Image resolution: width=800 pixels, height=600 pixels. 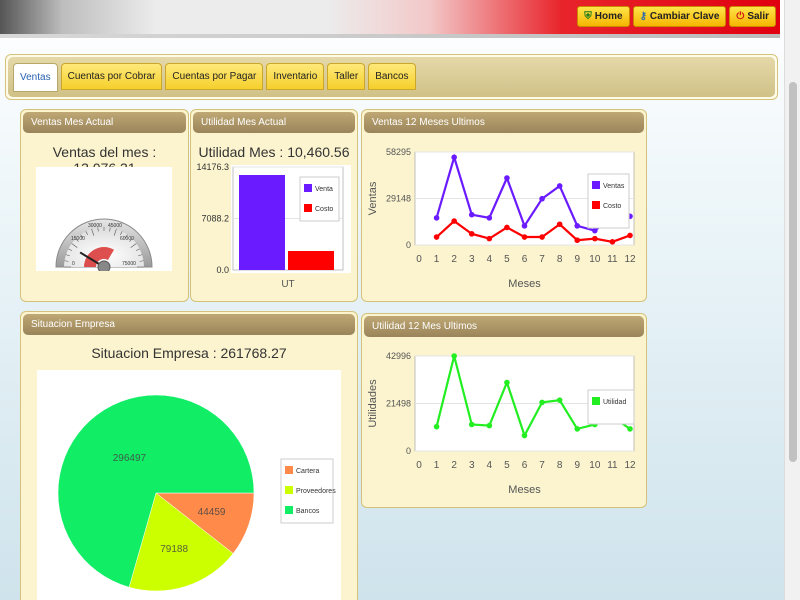 I want to click on tab-inventario: Inventario, so click(x=295, y=76).